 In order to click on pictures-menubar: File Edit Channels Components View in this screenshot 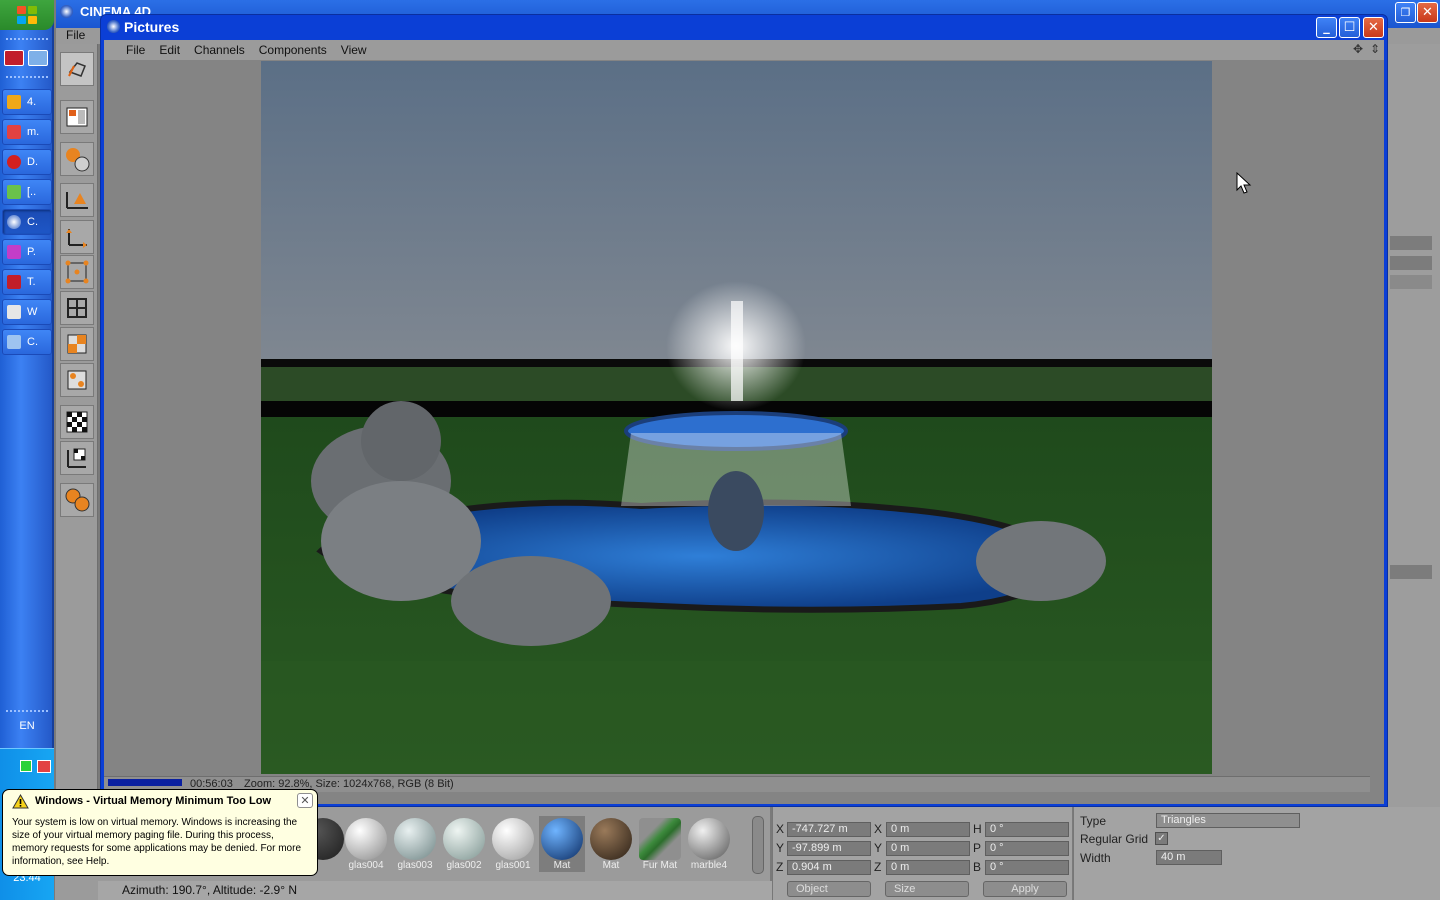, I will do `click(744, 50)`.